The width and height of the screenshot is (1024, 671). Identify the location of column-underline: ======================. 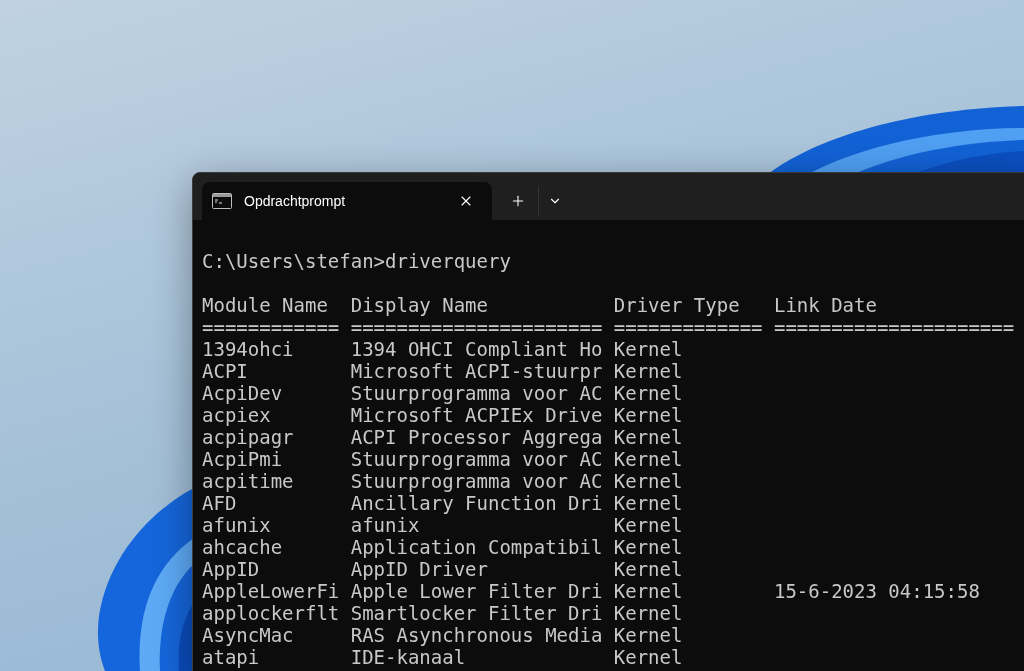
(476, 327).